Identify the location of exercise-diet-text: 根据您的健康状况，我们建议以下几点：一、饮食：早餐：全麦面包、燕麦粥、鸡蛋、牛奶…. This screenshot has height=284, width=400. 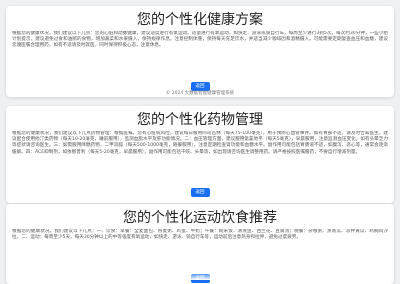
(200, 235).